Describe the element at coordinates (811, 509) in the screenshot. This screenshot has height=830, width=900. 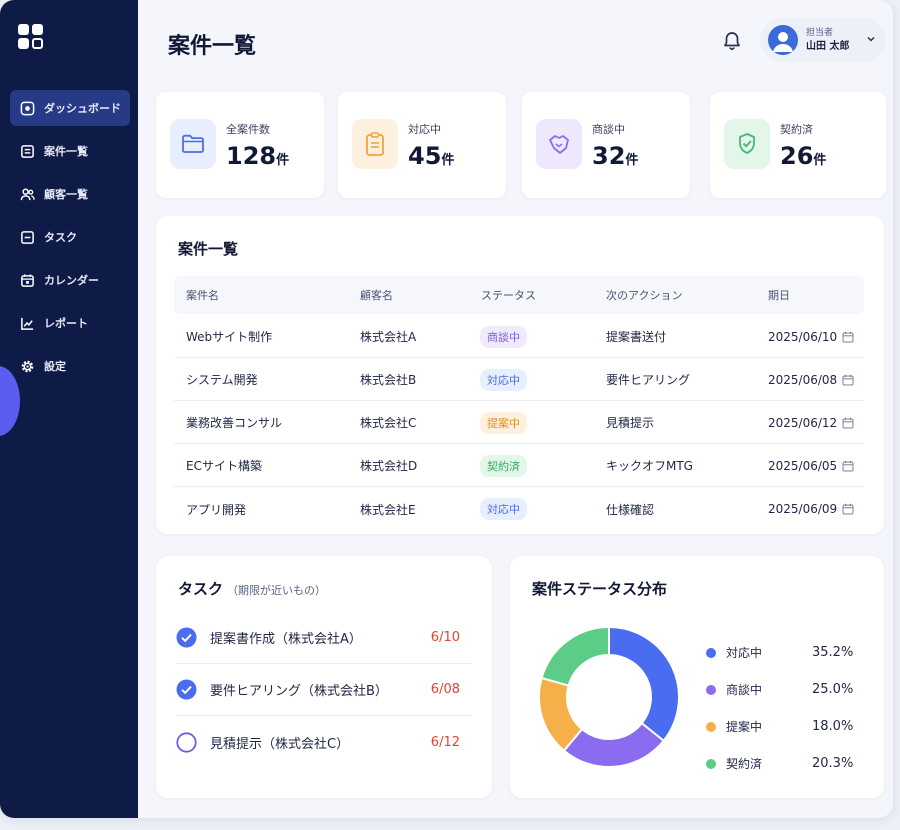
I see `due-cell: 2025/06/09` at that location.